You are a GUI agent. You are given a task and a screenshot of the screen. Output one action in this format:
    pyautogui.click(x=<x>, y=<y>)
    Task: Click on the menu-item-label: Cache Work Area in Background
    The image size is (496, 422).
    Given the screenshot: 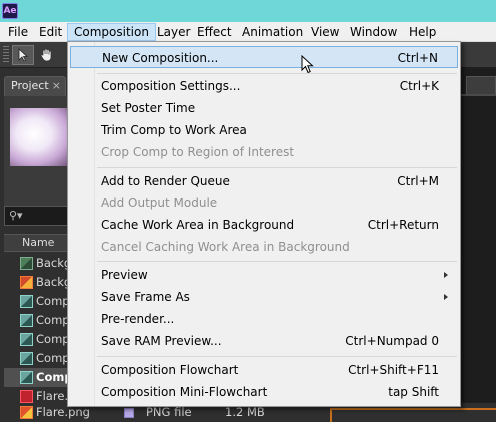 What is the action you would take?
    pyautogui.click(x=198, y=225)
    